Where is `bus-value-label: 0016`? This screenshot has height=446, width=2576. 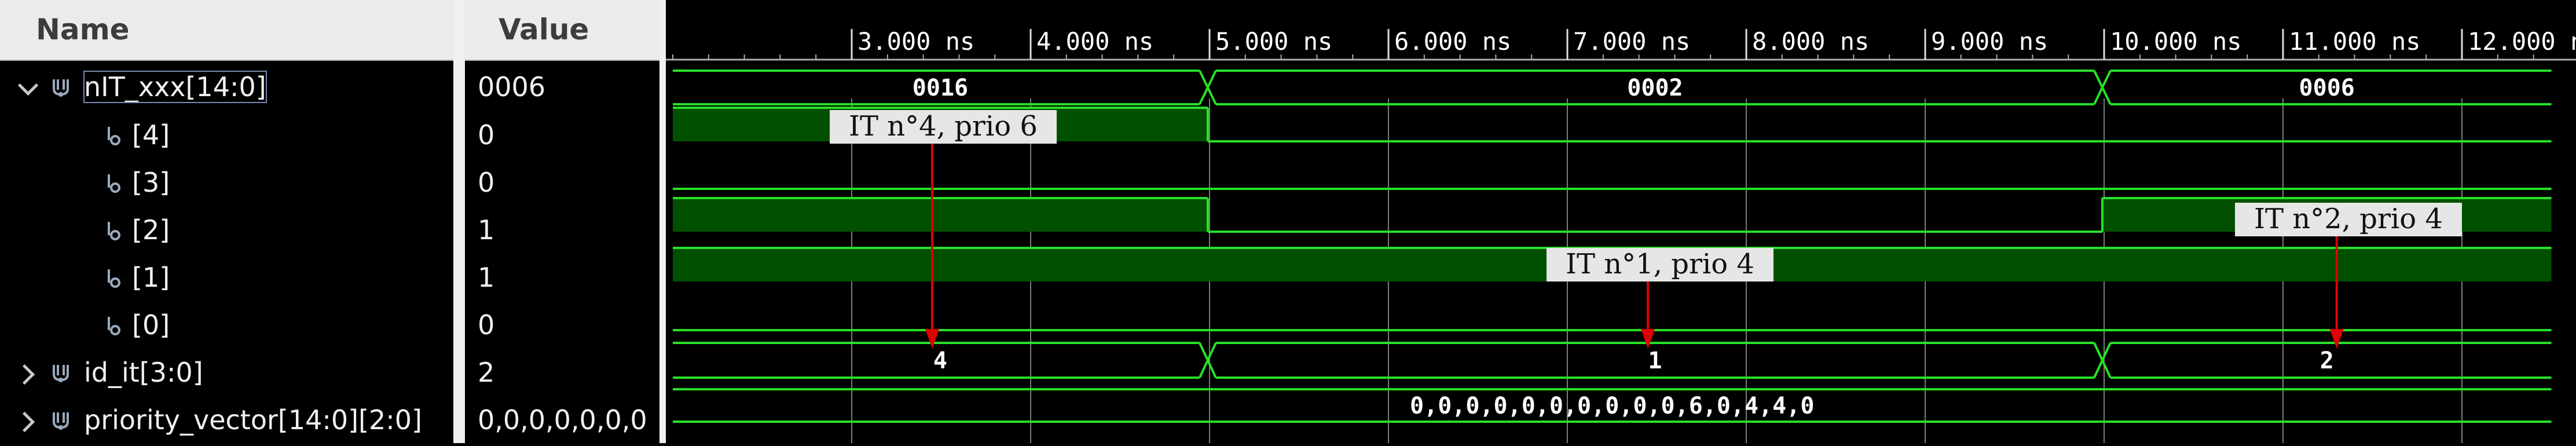 bus-value-label: 0016 is located at coordinates (940, 88).